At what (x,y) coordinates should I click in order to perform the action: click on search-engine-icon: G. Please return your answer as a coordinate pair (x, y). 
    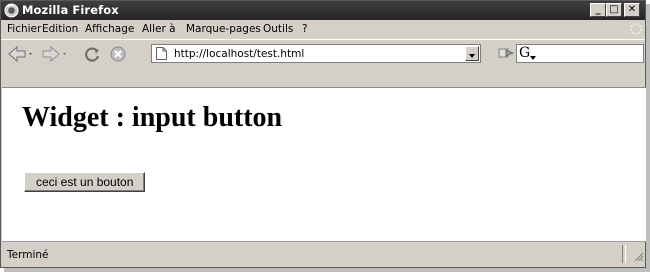
    Looking at the image, I should click on (524, 53).